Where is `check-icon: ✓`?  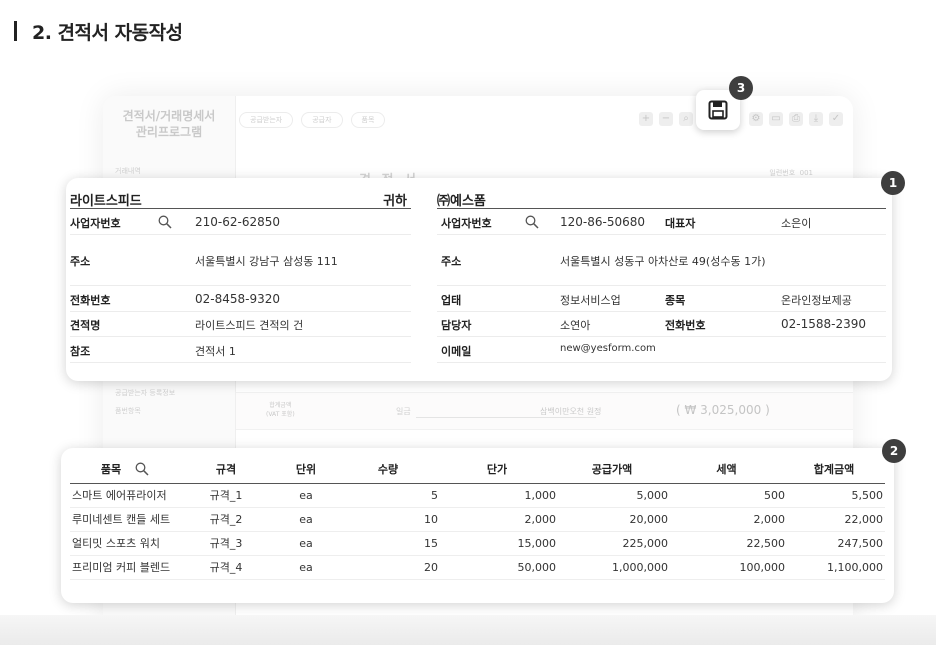 check-icon: ✓ is located at coordinates (836, 119).